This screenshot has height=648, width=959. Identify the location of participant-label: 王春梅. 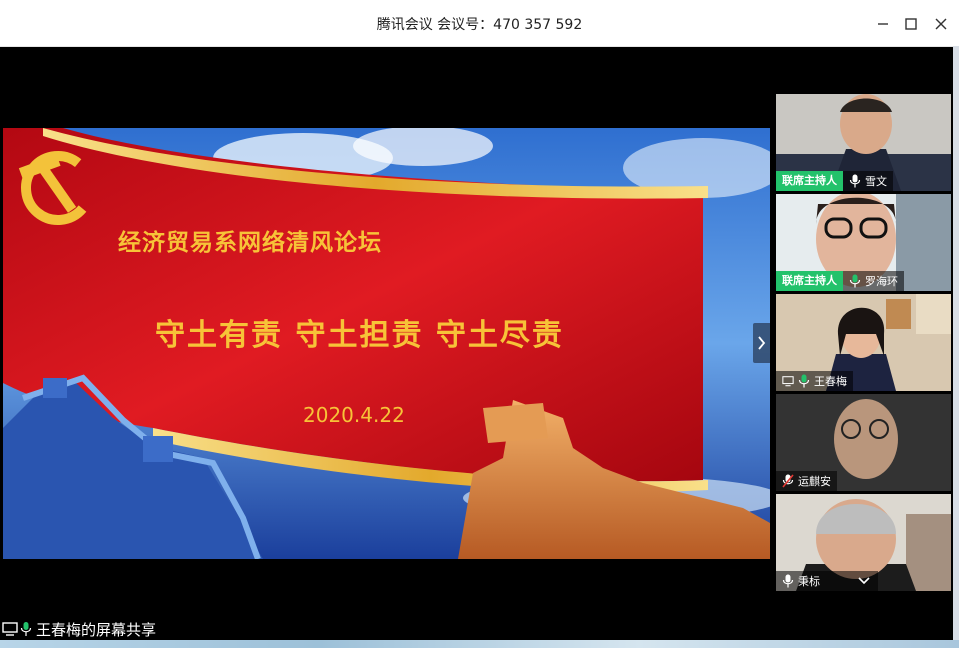
(814, 381).